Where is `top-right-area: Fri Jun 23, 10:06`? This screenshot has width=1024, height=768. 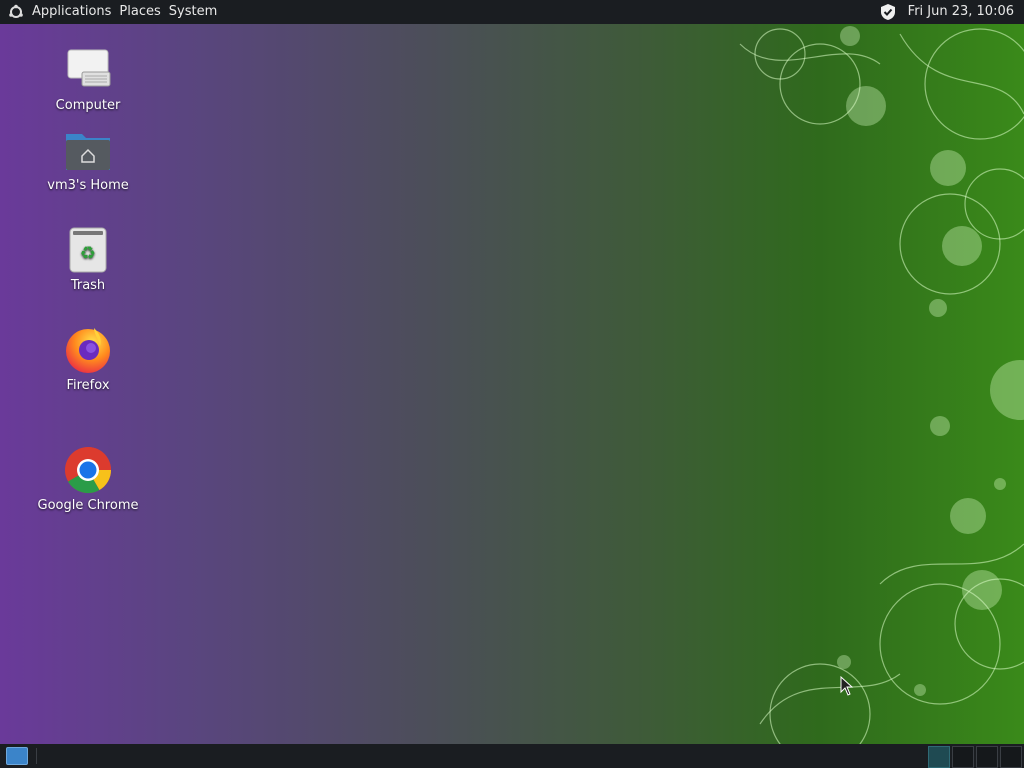
top-right-area: Fri Jun 23, 10:06 is located at coordinates (950, 12).